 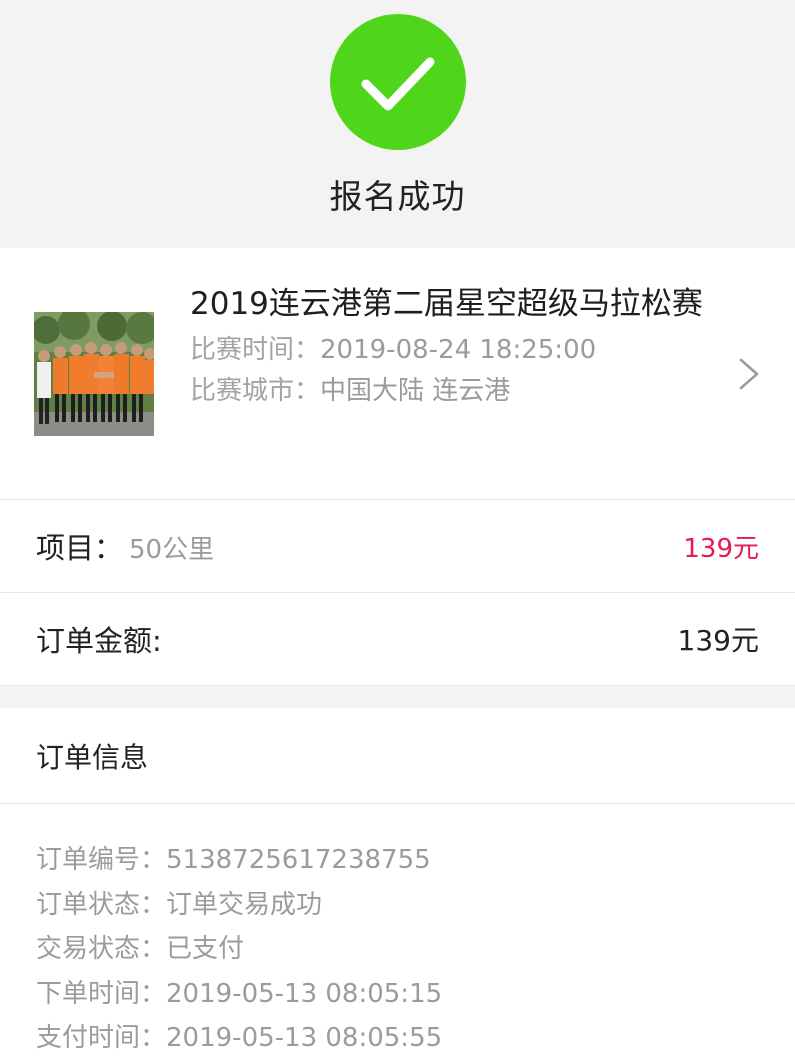 I want to click on order-number: 订单编号：5138725617238755, so click(x=397, y=860).